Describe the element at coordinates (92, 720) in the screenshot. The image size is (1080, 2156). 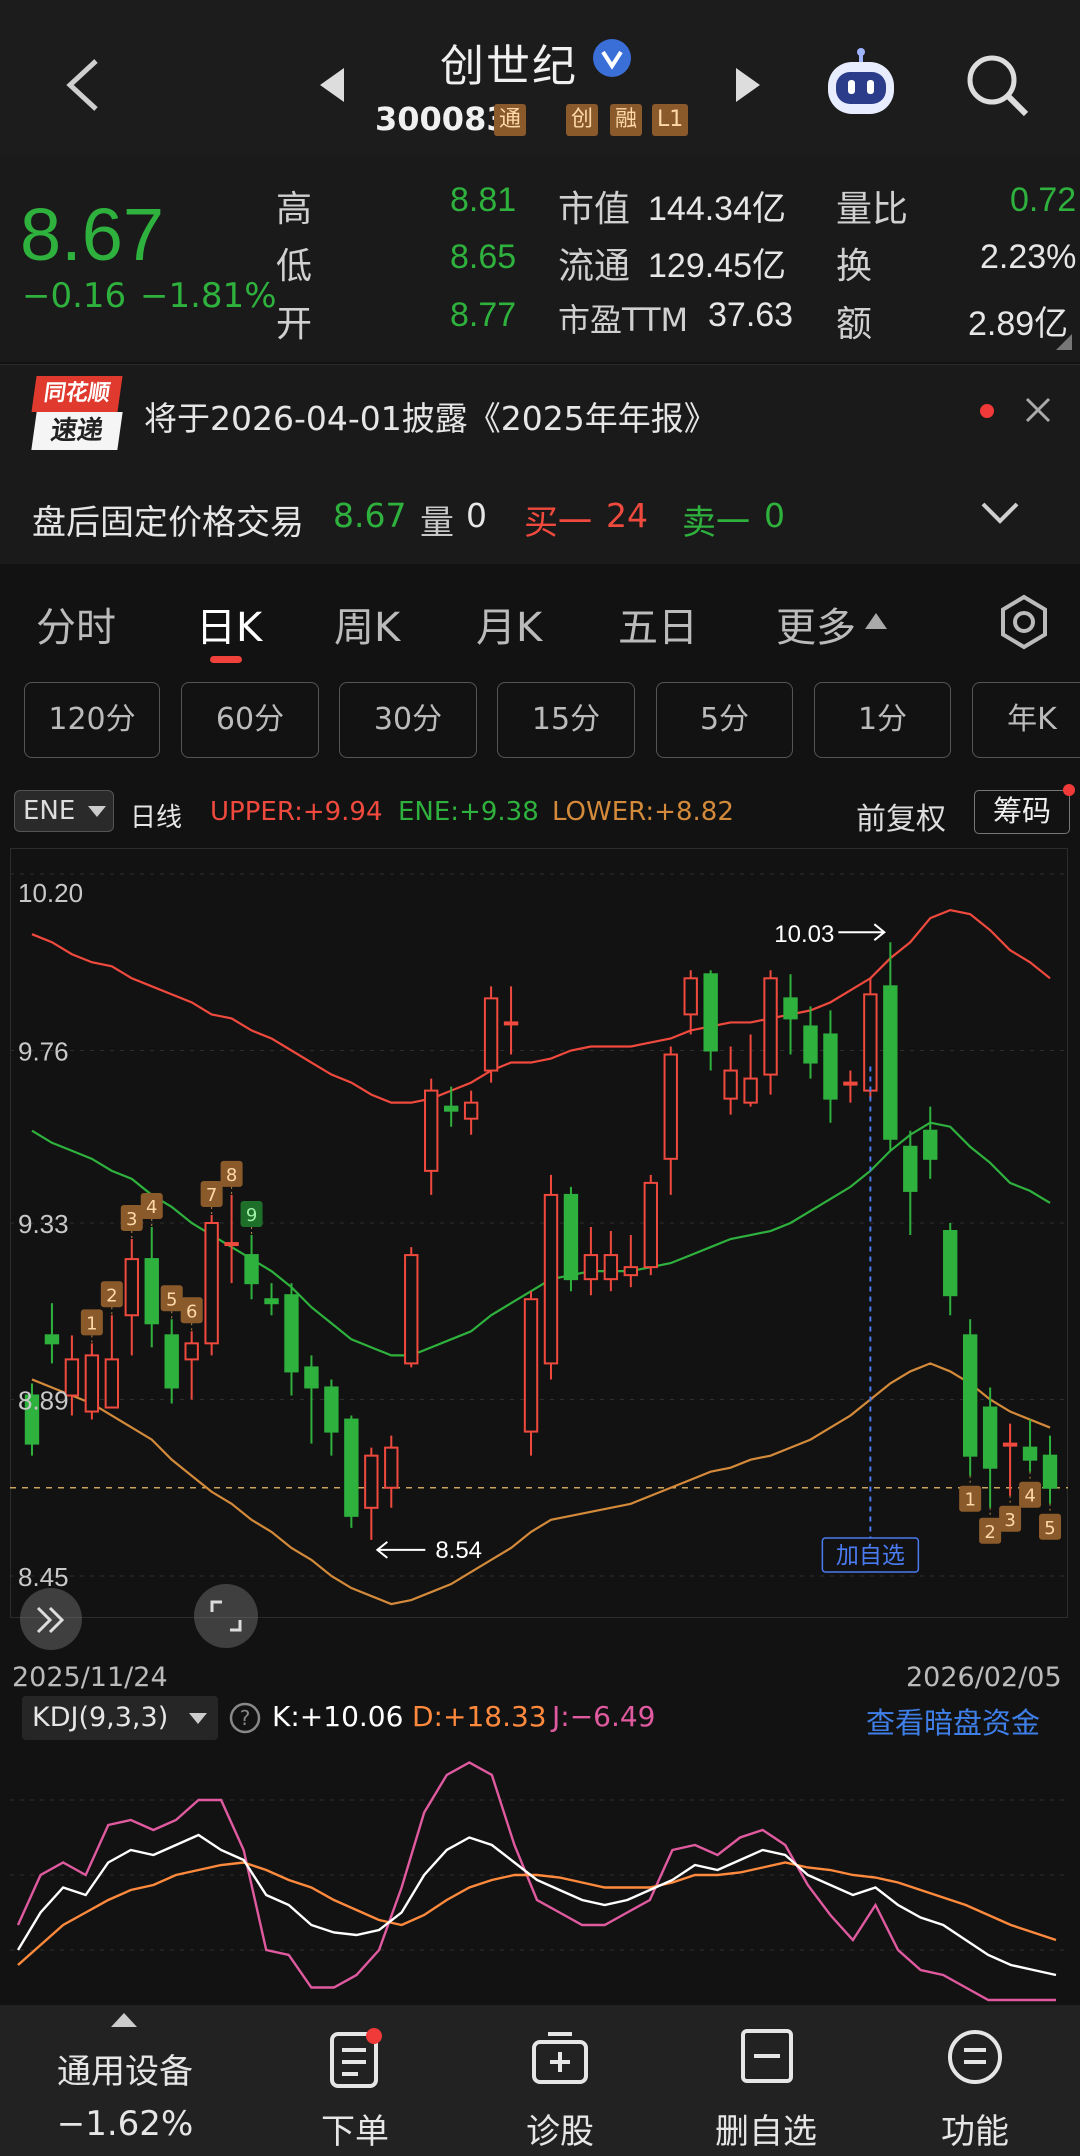
I see `period-120m: 120分` at that location.